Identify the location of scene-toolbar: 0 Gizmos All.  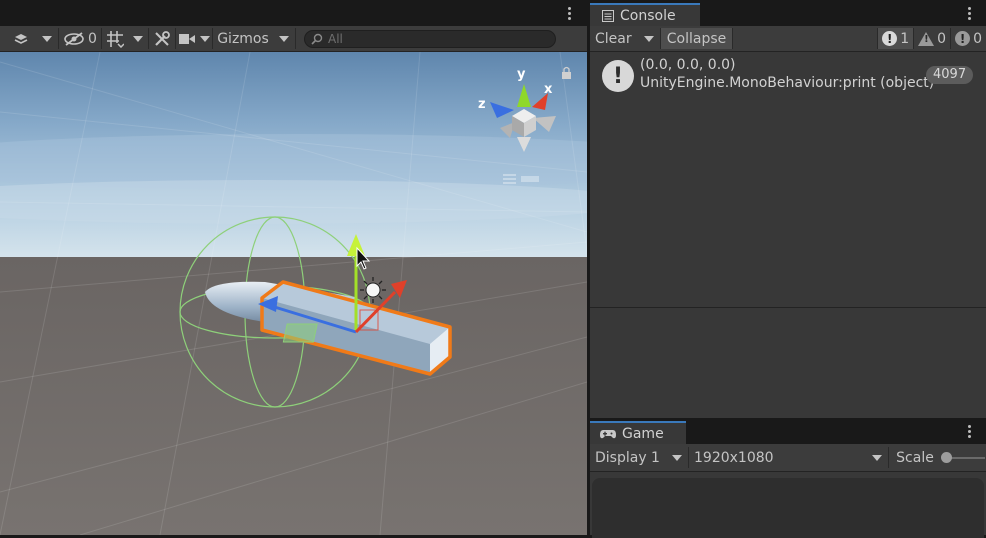
(293, 39).